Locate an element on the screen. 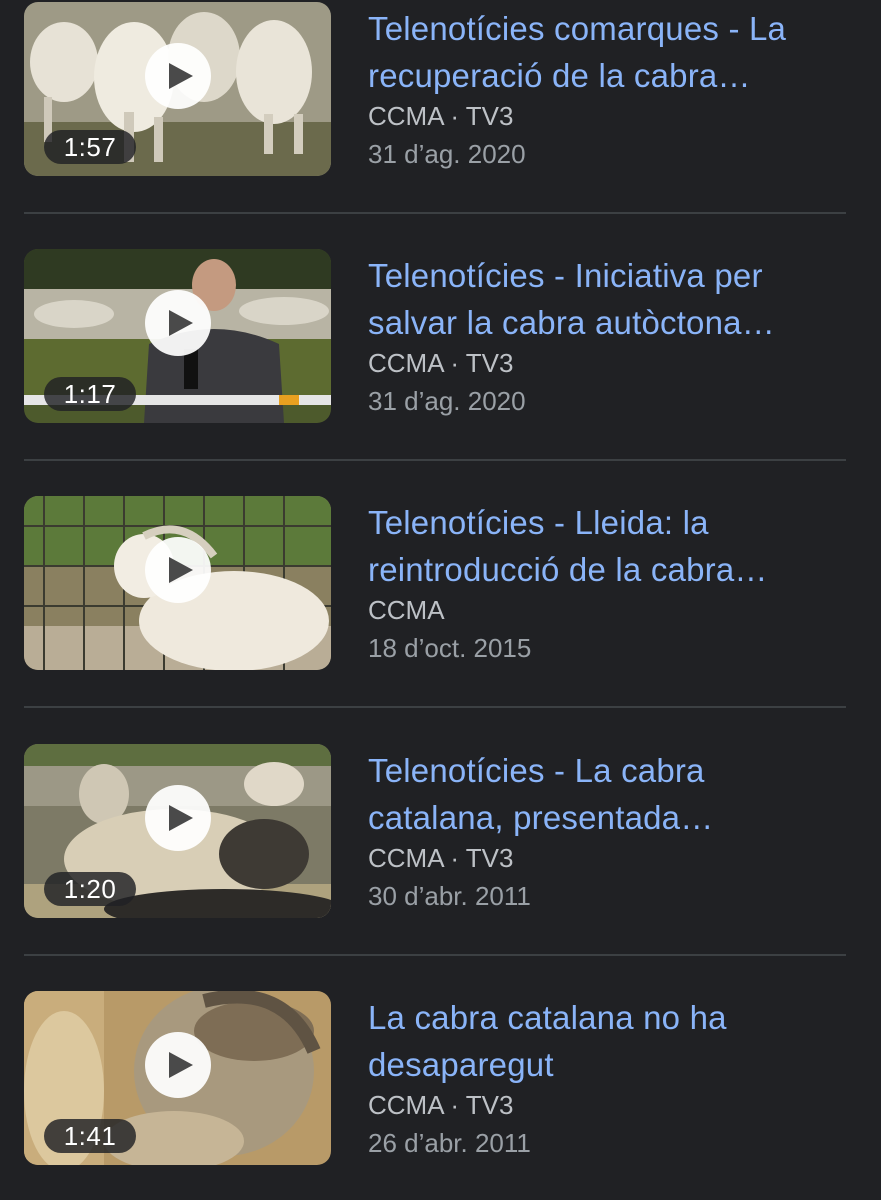 The height and width of the screenshot is (1200, 881). video-title-line: Telenotícies - Lleida: la is located at coordinates (538, 522).